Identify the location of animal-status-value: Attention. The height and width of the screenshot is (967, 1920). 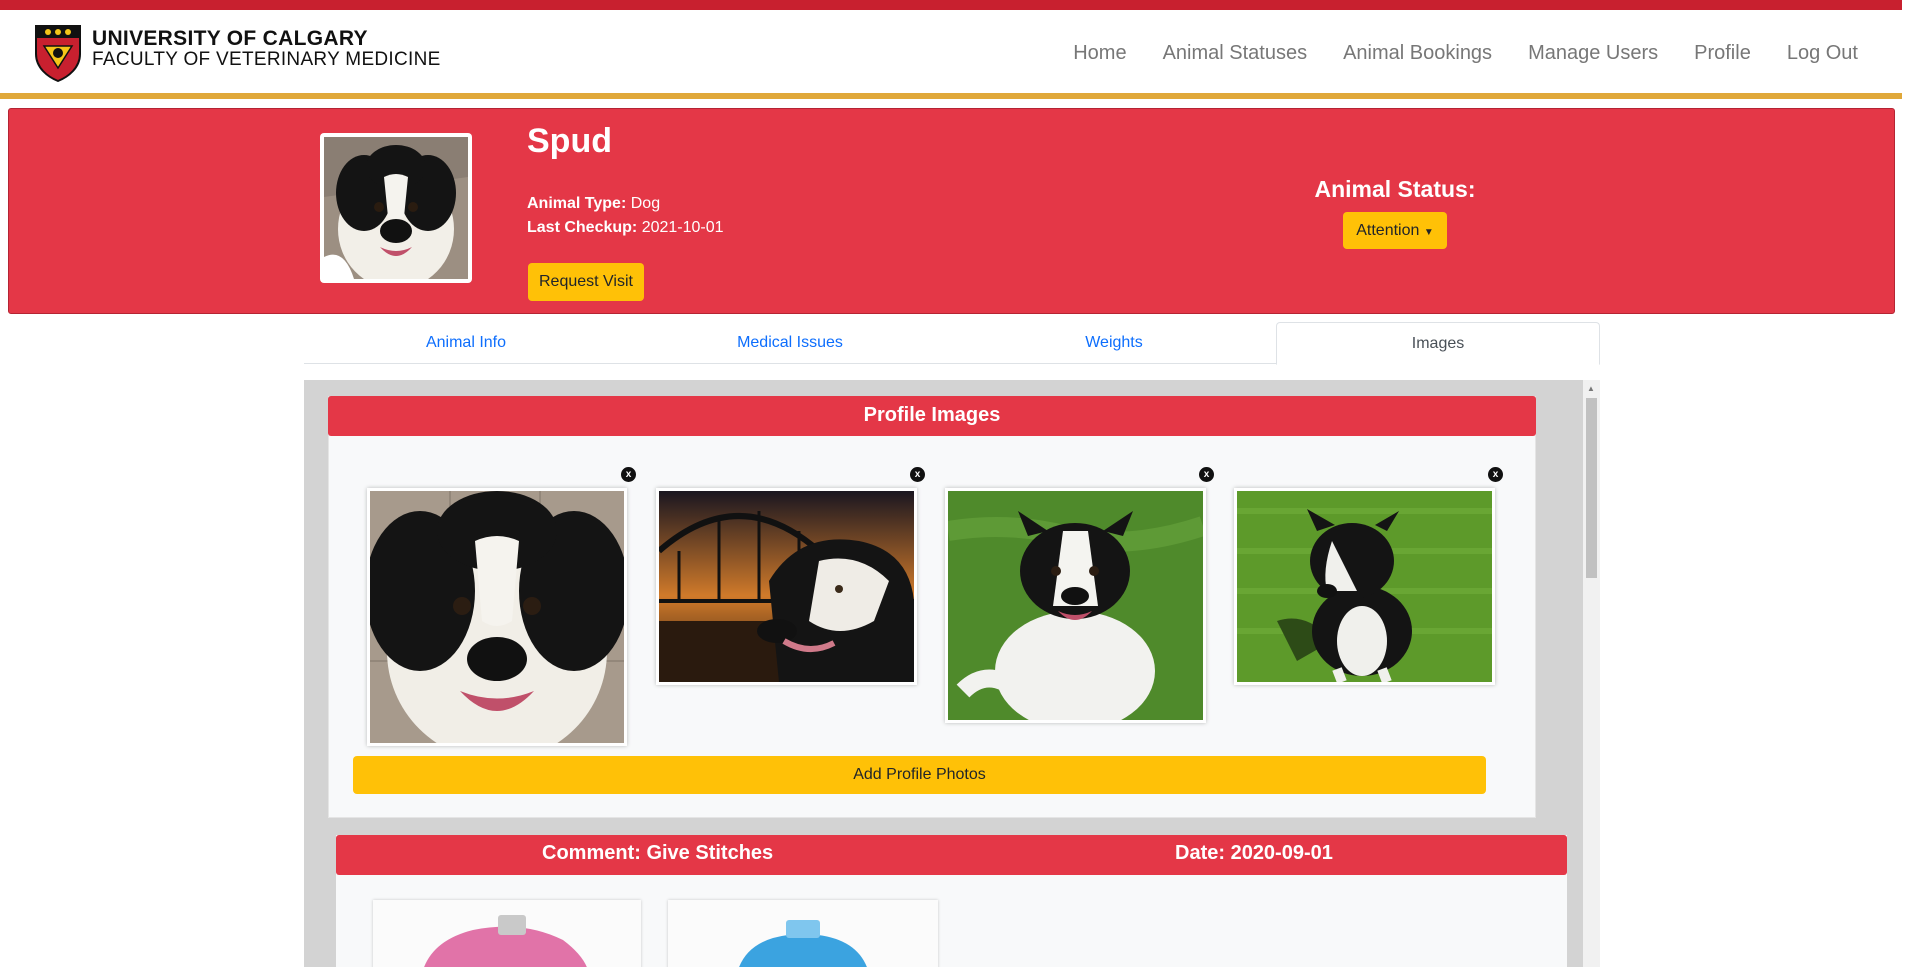
(1388, 230).